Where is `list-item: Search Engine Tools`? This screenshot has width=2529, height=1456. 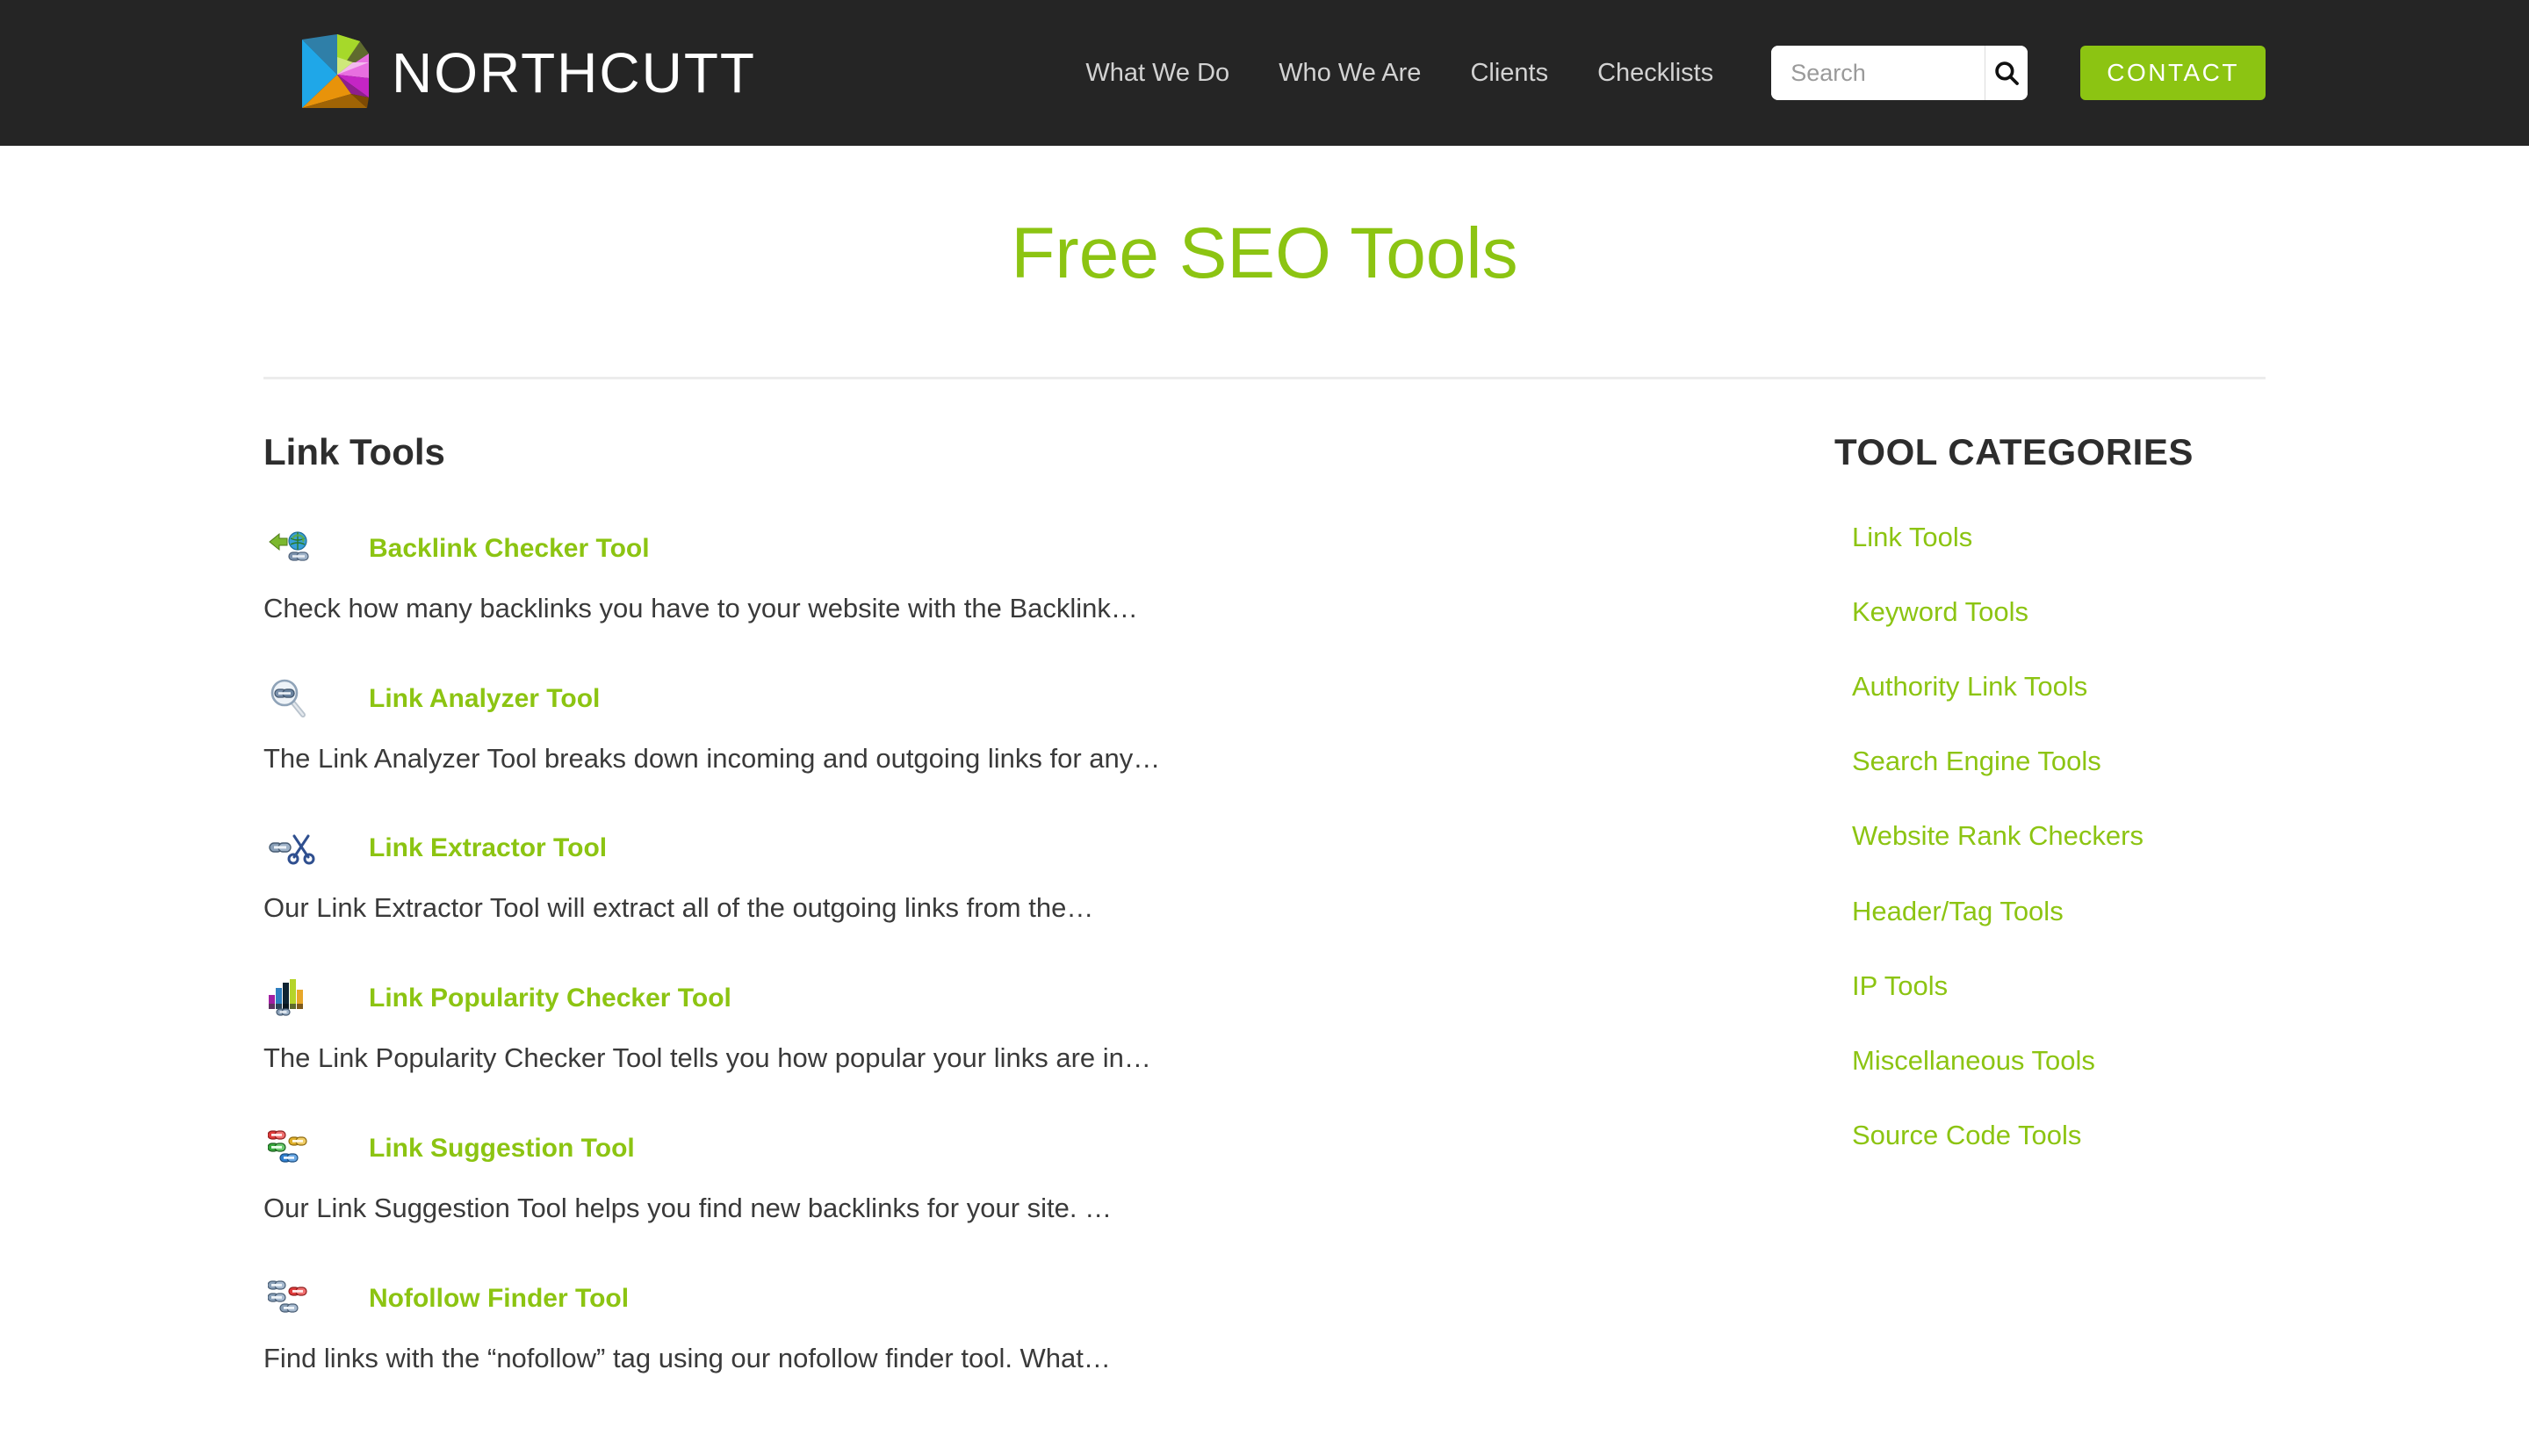
list-item: Search Engine Tools is located at coordinates (2059, 761).